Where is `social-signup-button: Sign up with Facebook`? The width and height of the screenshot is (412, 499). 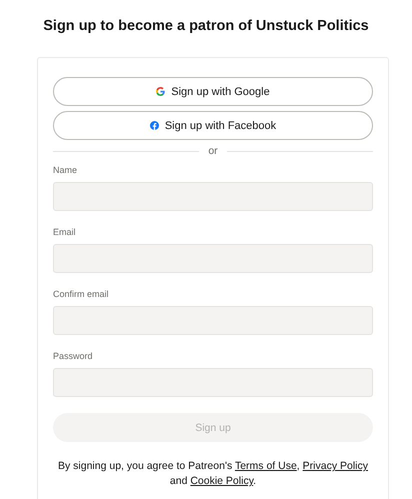
social-signup-button: Sign up with Facebook is located at coordinates (213, 125).